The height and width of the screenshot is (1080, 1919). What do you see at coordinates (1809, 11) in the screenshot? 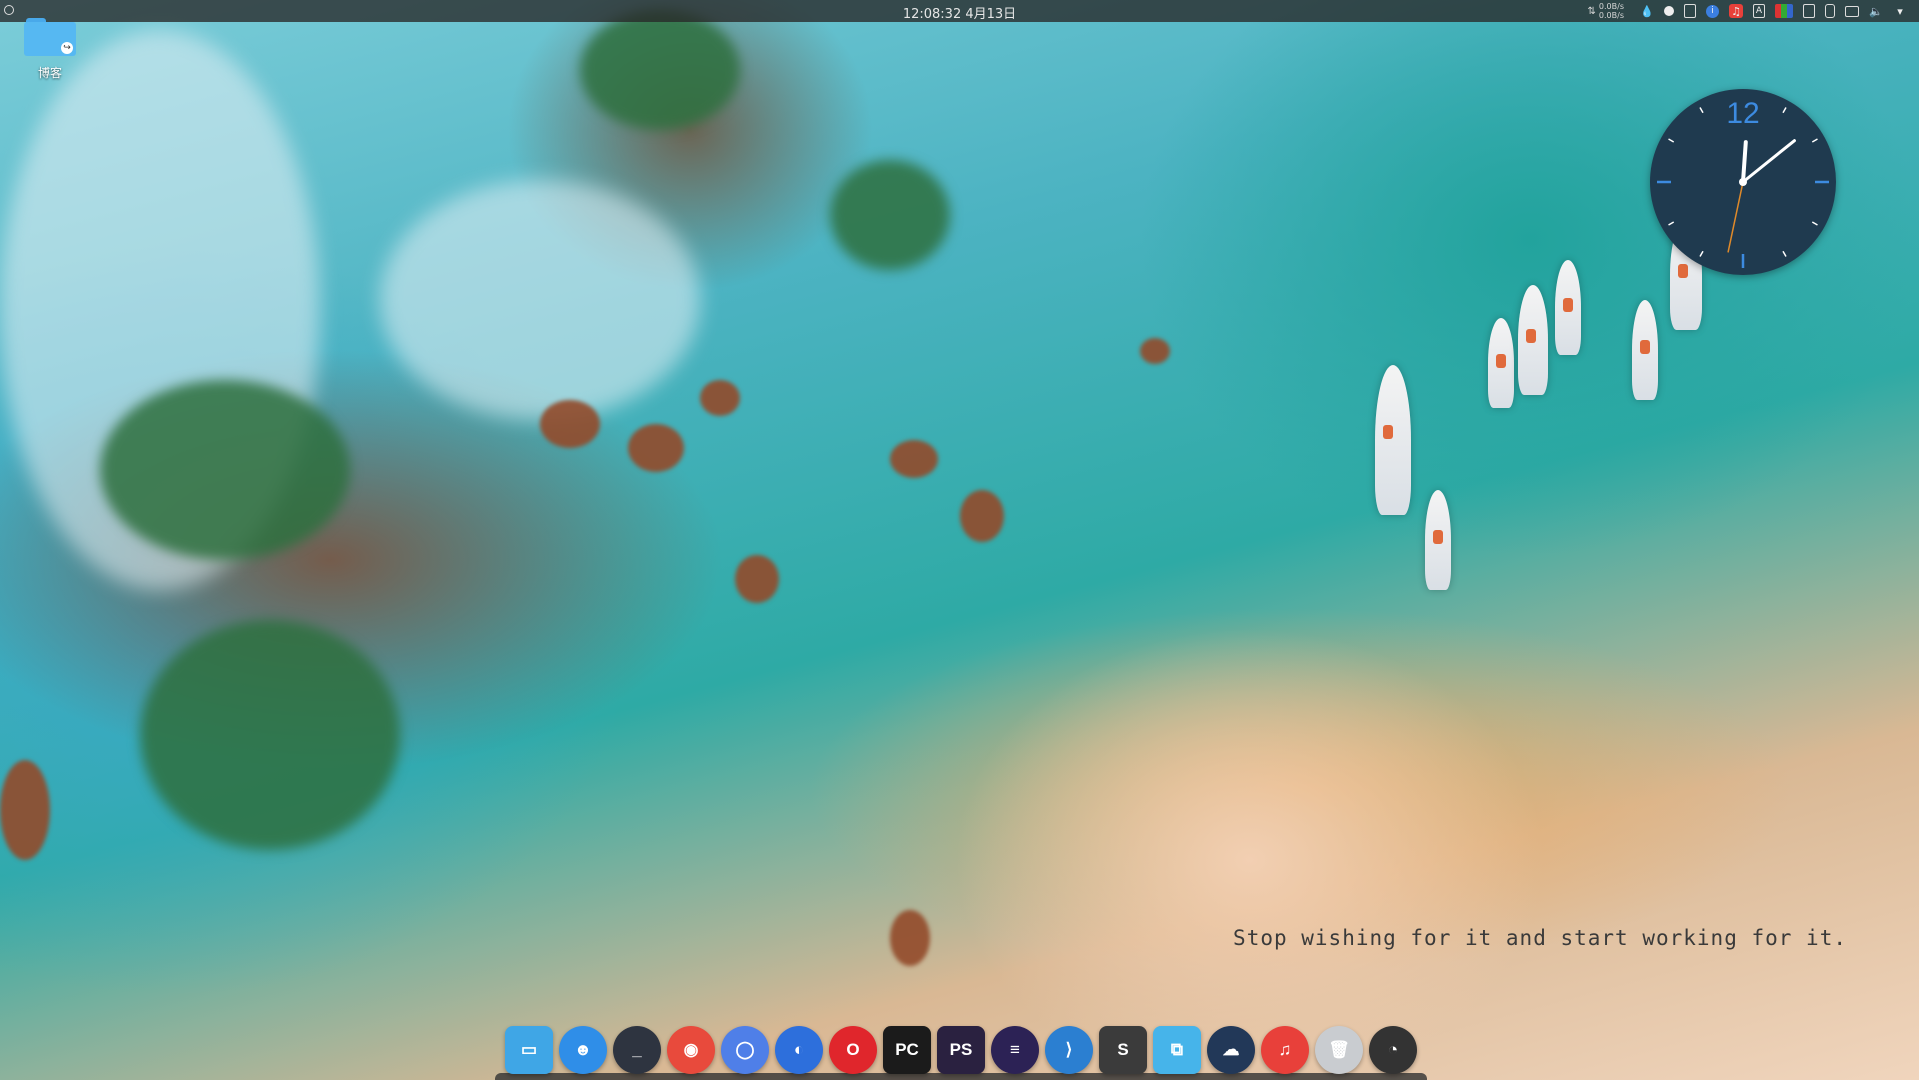
I see `clipboard-icon` at bounding box center [1809, 11].